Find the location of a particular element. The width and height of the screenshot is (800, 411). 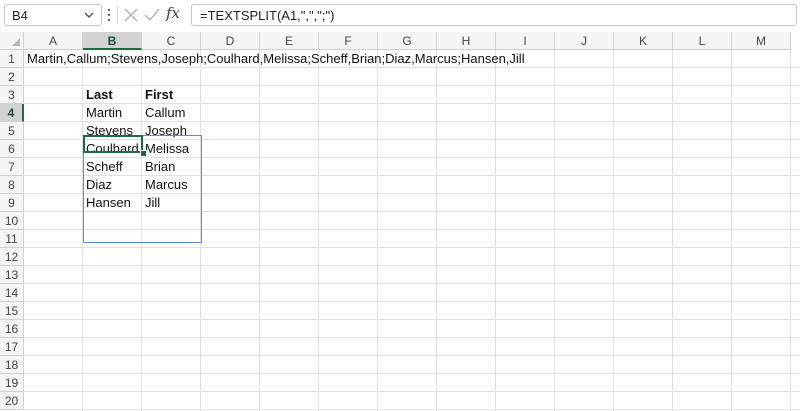

formula-text: =TEXTSPLIT(A1,",",";") is located at coordinates (267, 15).